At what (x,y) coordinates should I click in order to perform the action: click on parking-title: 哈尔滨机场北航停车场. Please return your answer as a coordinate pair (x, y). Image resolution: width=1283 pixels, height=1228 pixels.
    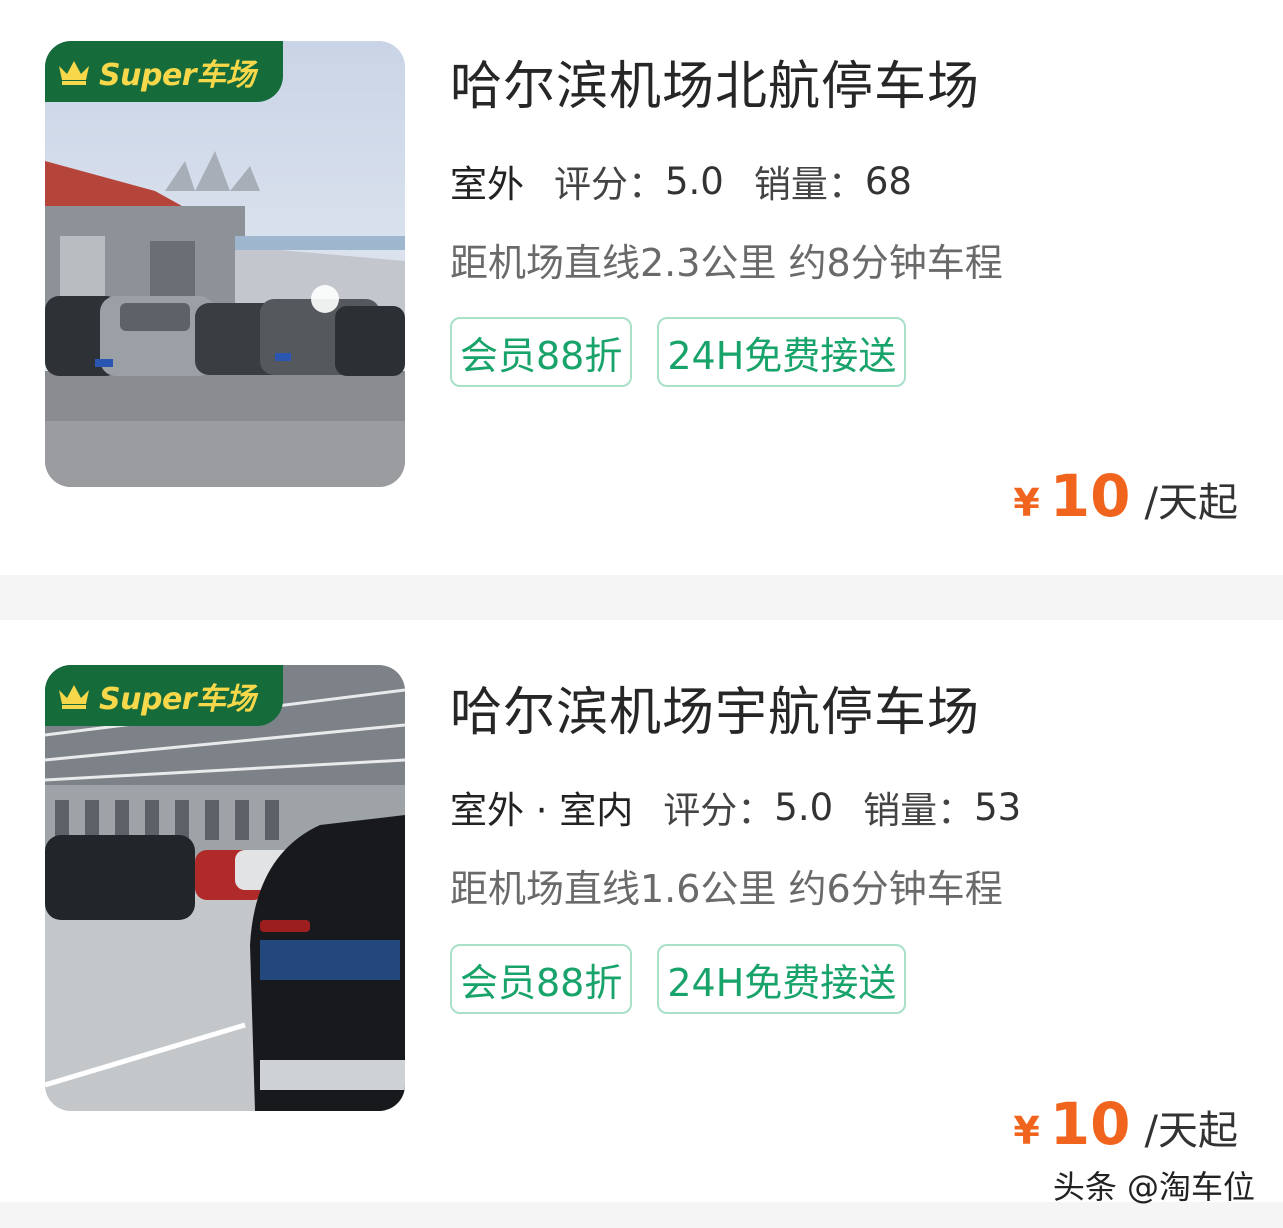
    Looking at the image, I should click on (715, 81).